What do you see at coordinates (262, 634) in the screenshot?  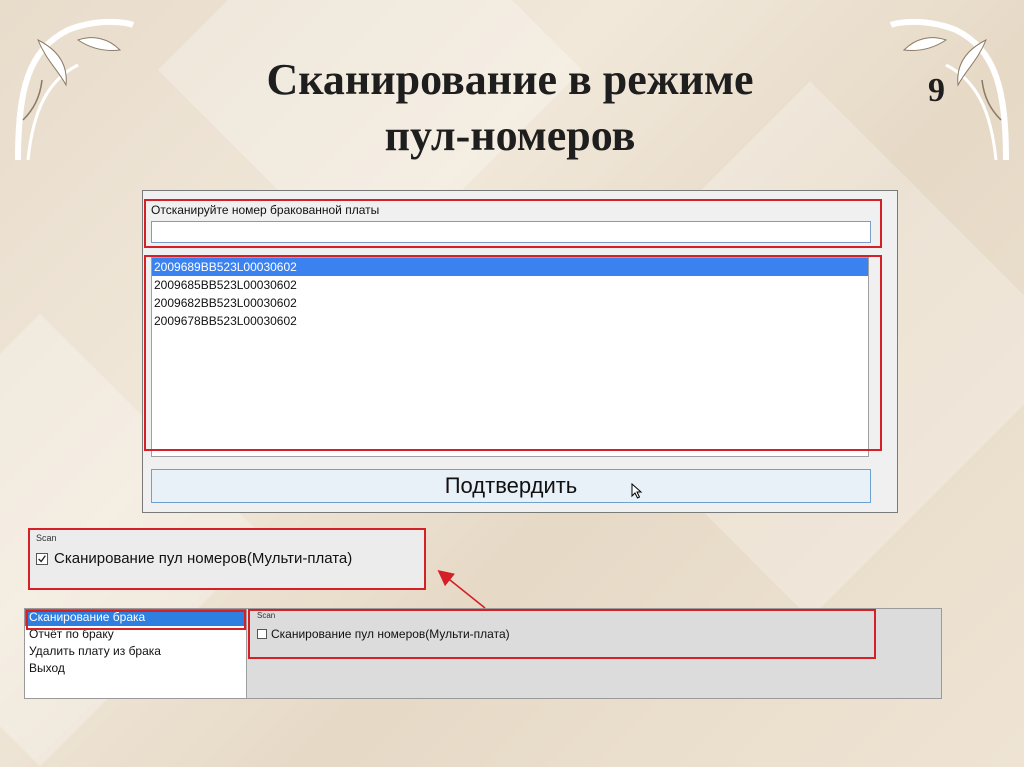 I see `menu-multi-board-checkbox` at bounding box center [262, 634].